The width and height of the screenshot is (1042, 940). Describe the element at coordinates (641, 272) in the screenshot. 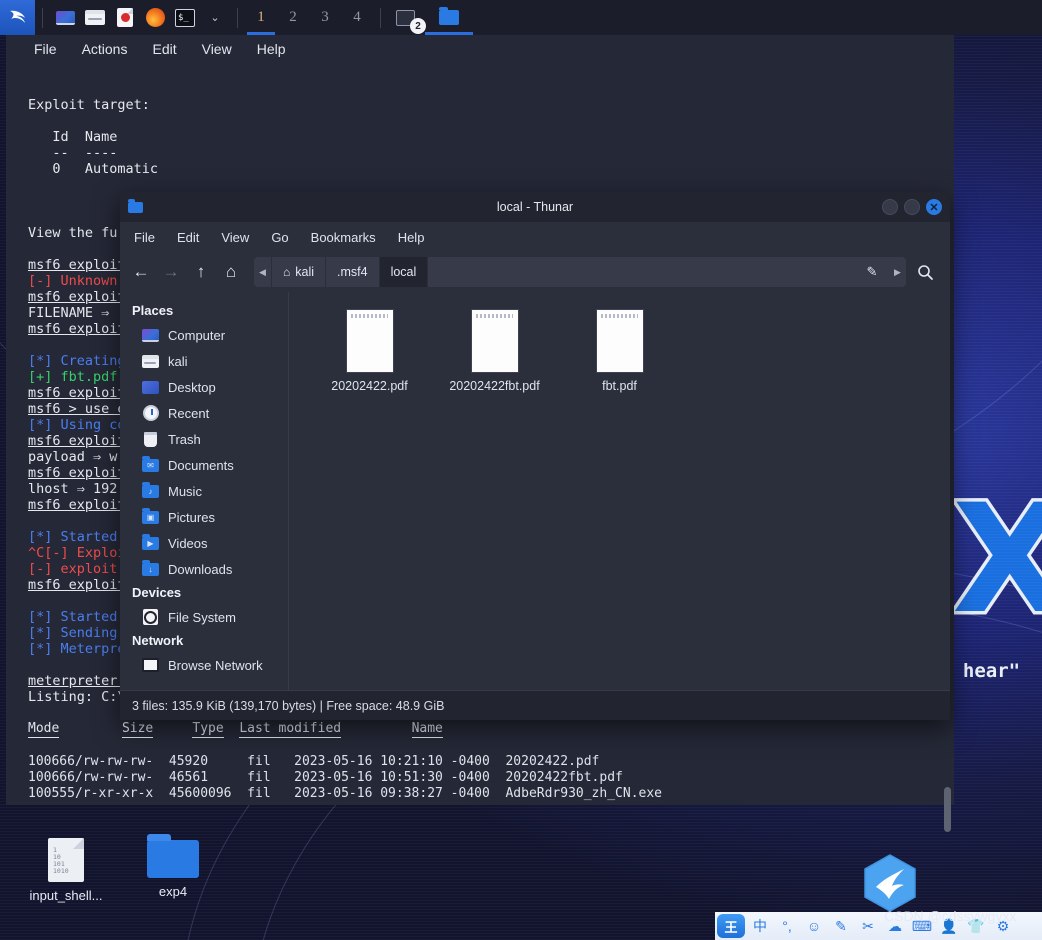

I see `breadcrumb-empty-area` at that location.